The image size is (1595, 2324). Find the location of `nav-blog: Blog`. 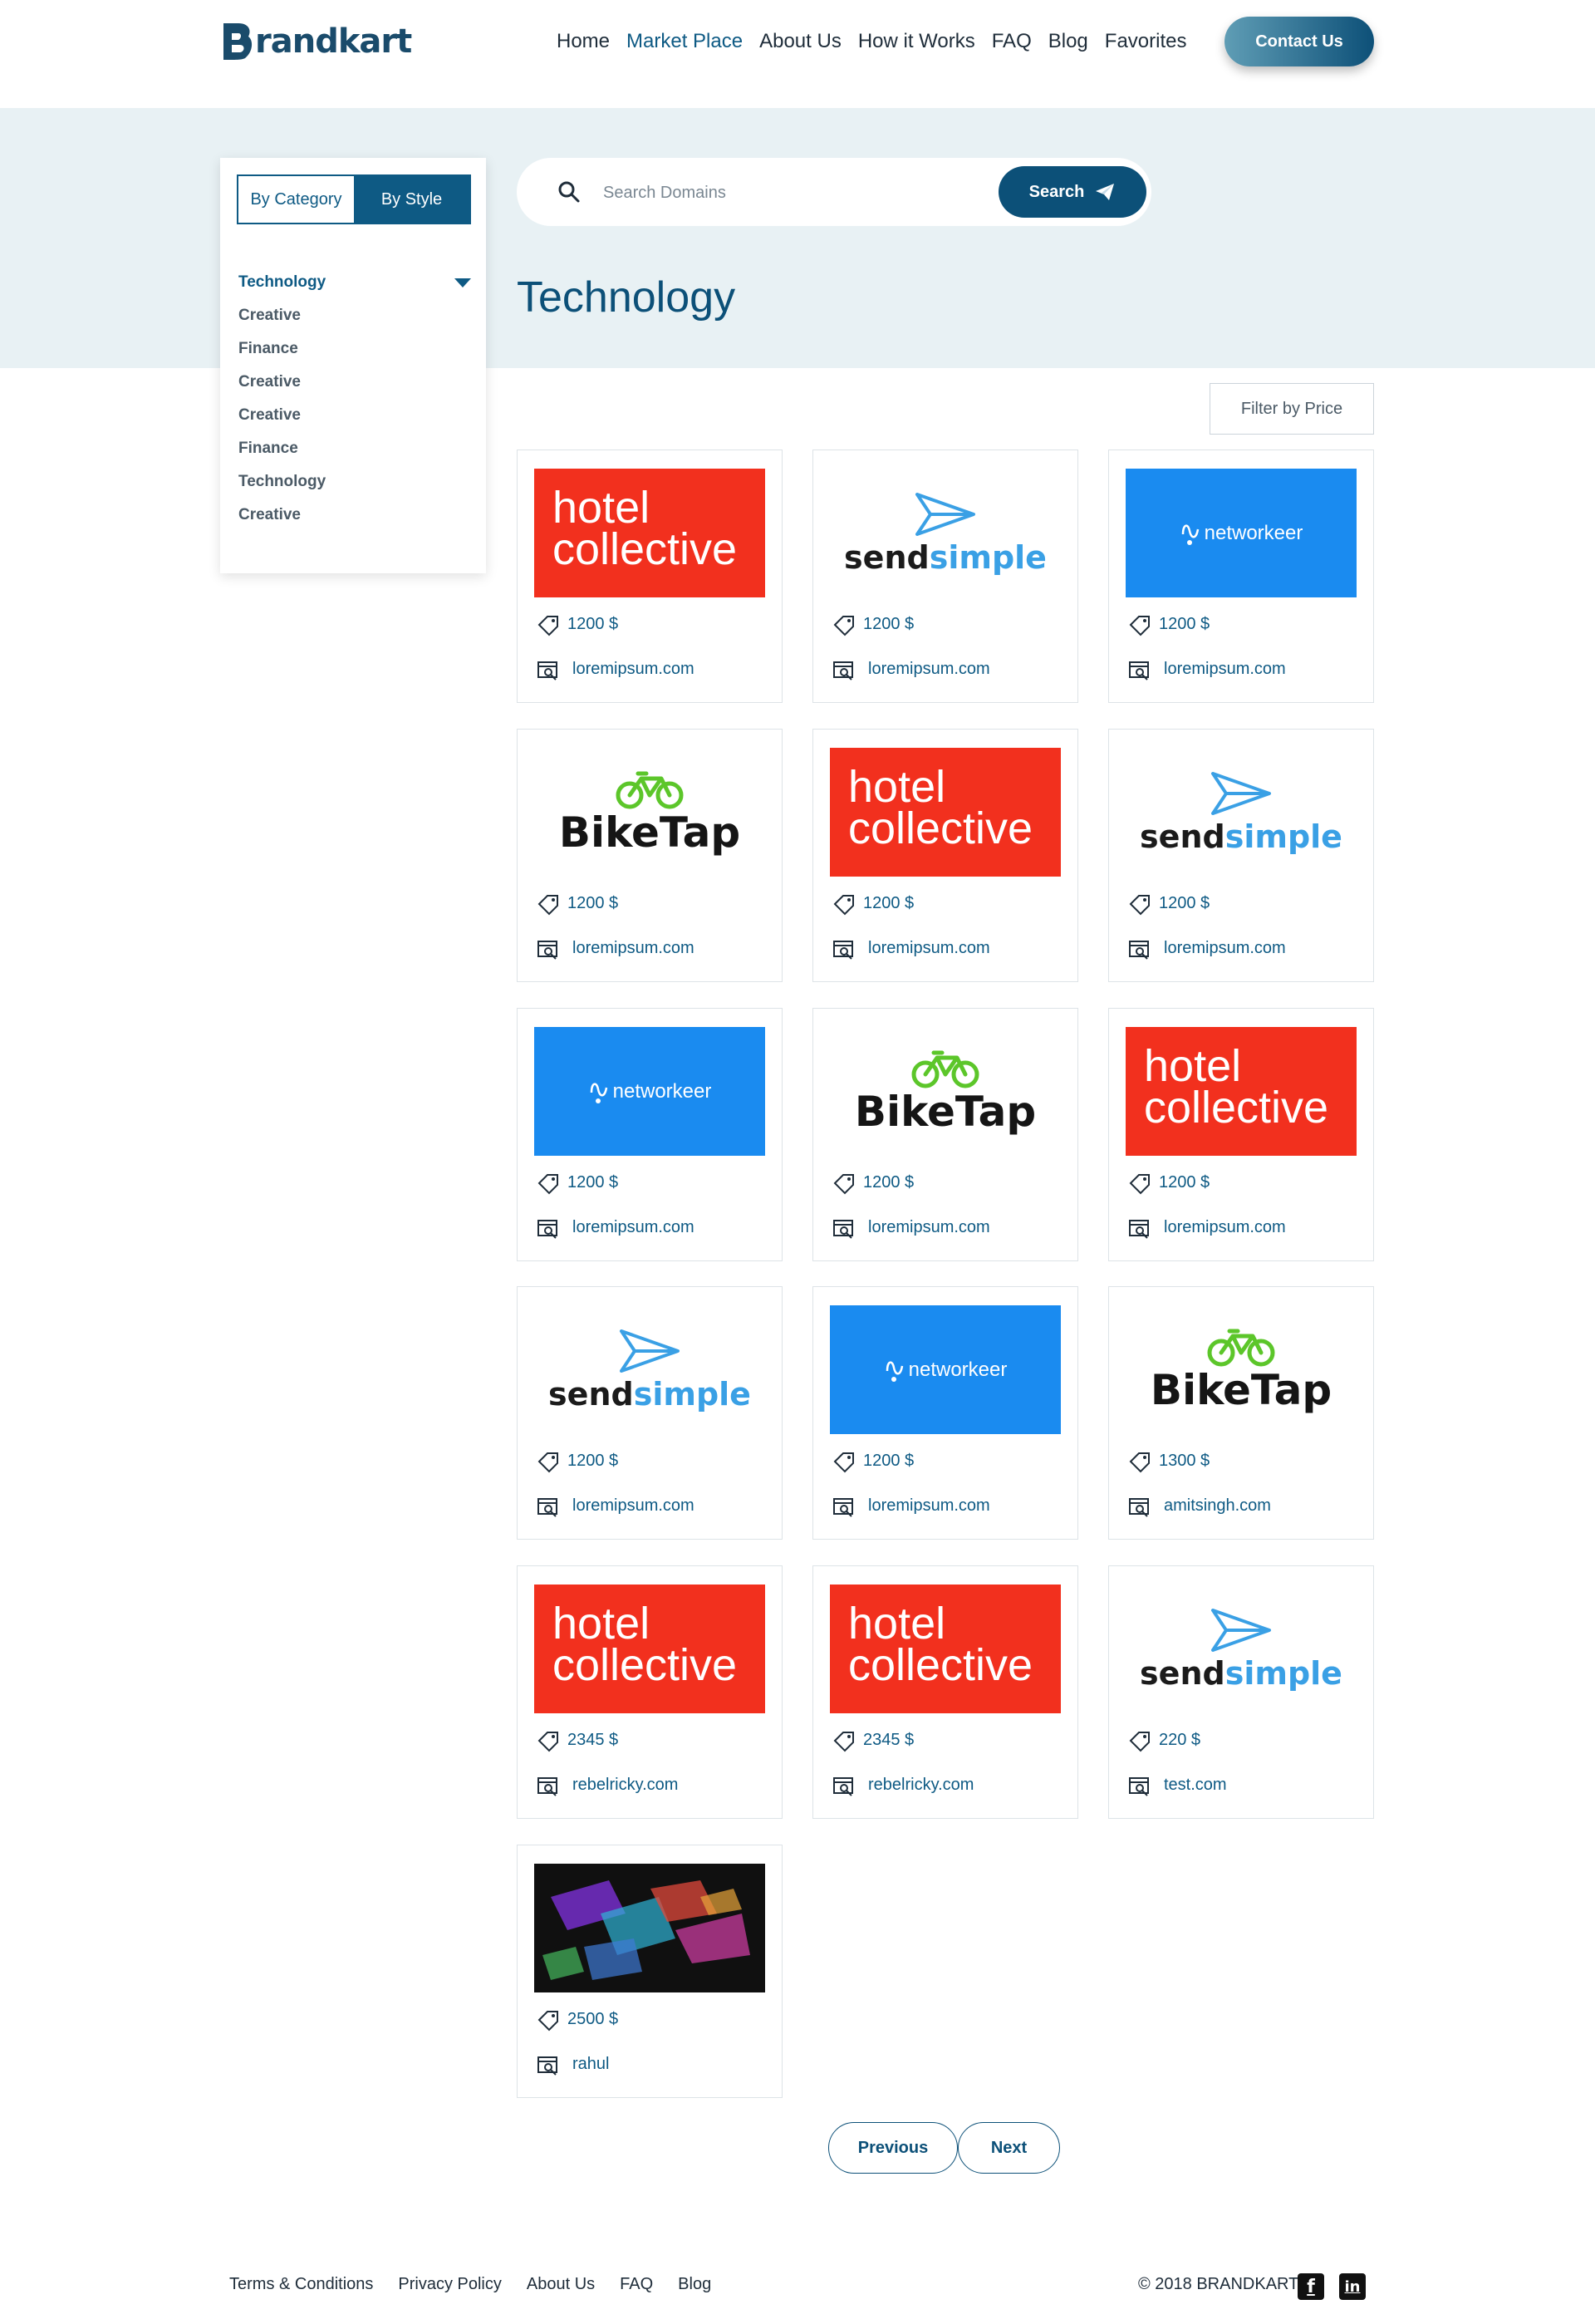

nav-blog: Blog is located at coordinates (1068, 41).